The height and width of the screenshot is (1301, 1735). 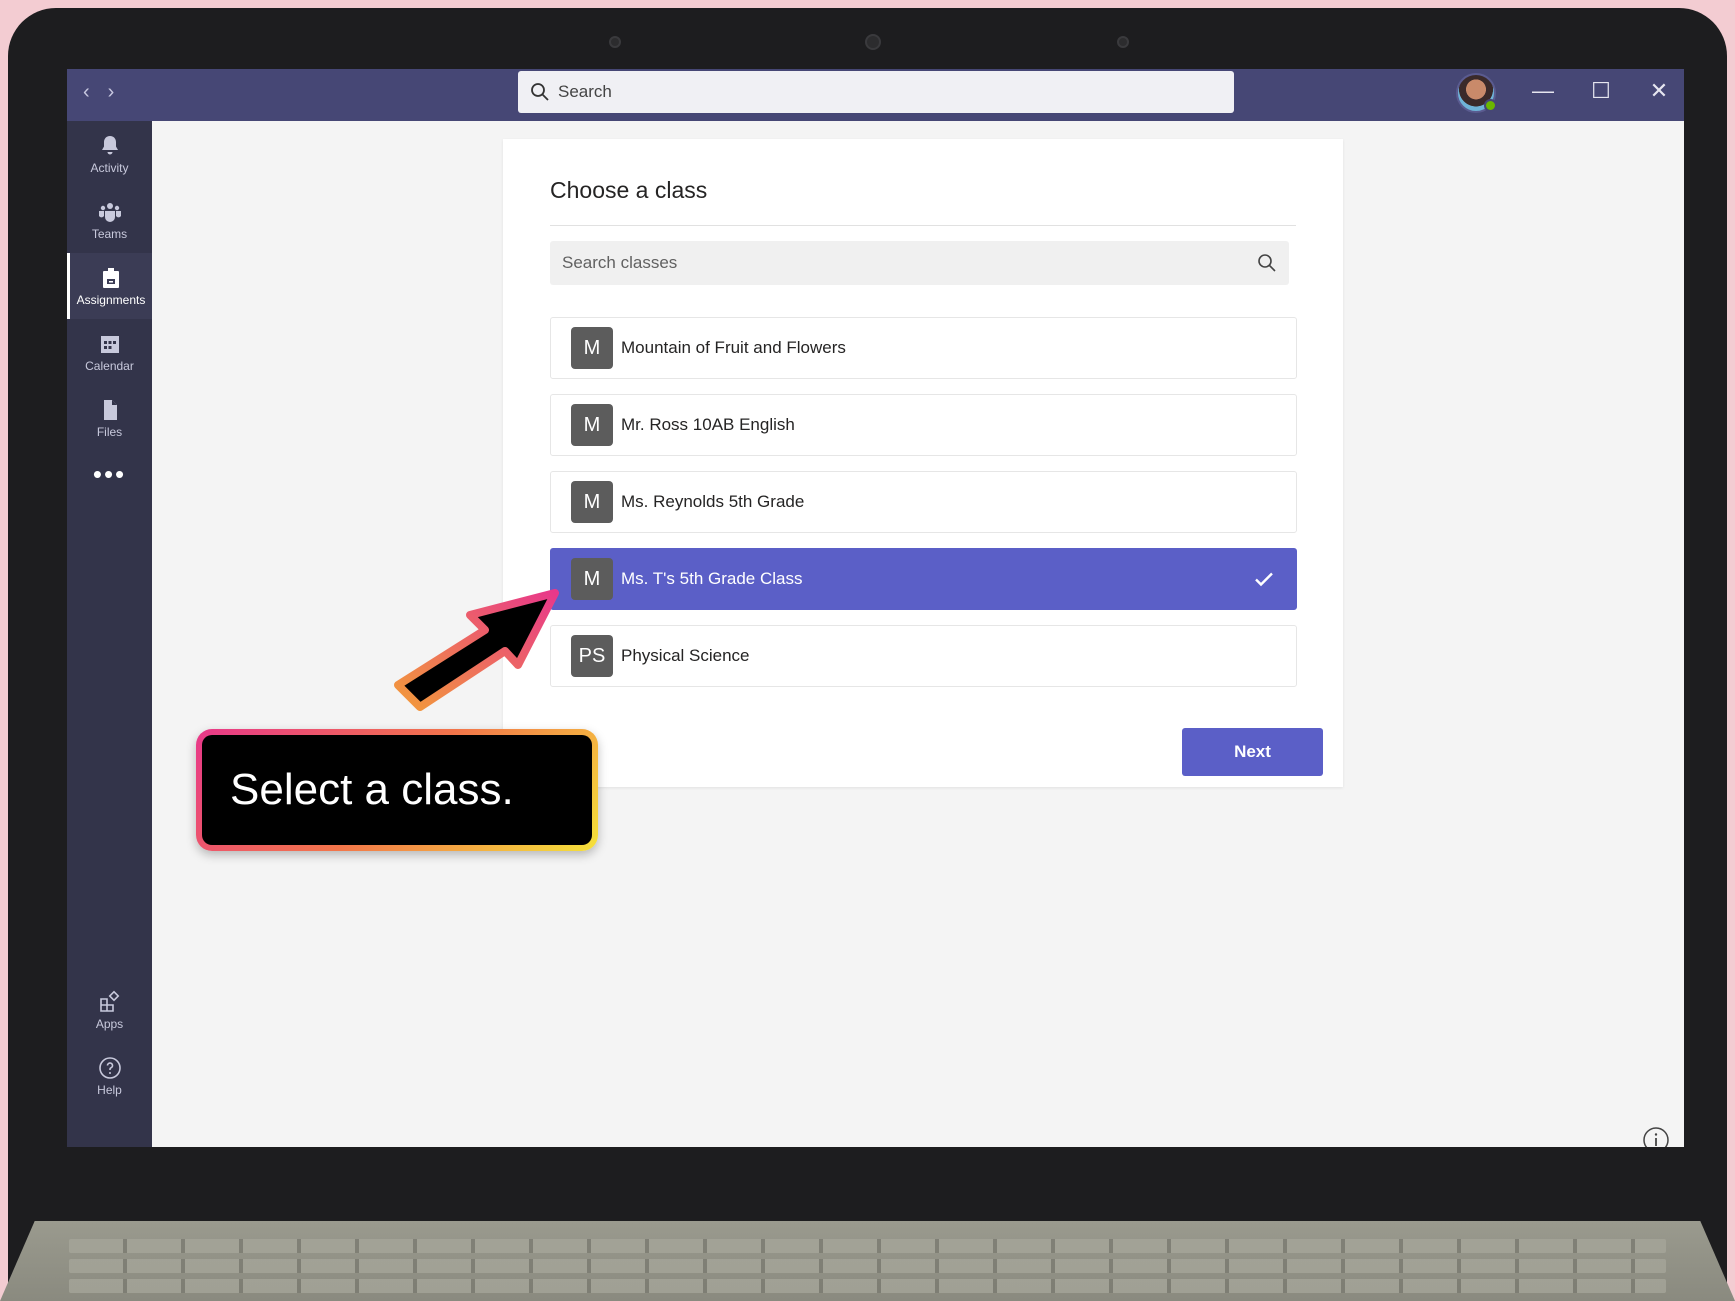 I want to click on callout-text: Select a class., so click(x=397, y=790).